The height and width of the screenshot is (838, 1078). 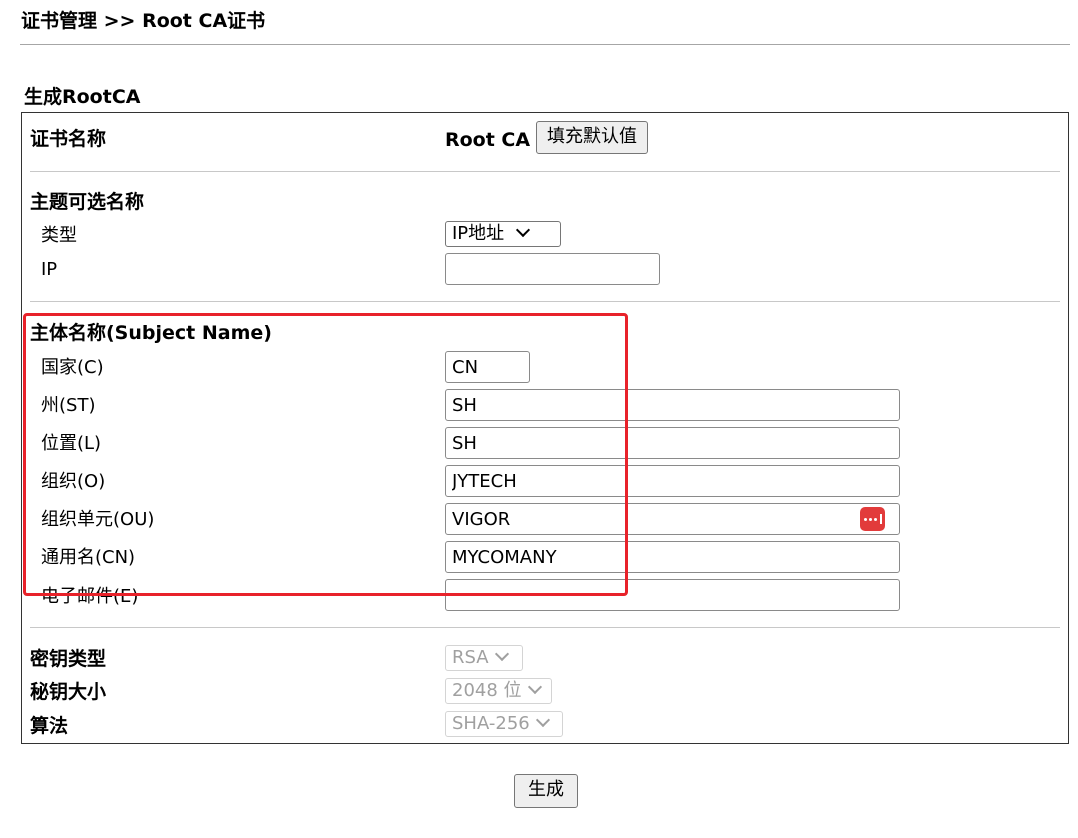 I want to click on san-type-value: IP地址, so click(x=478, y=233).